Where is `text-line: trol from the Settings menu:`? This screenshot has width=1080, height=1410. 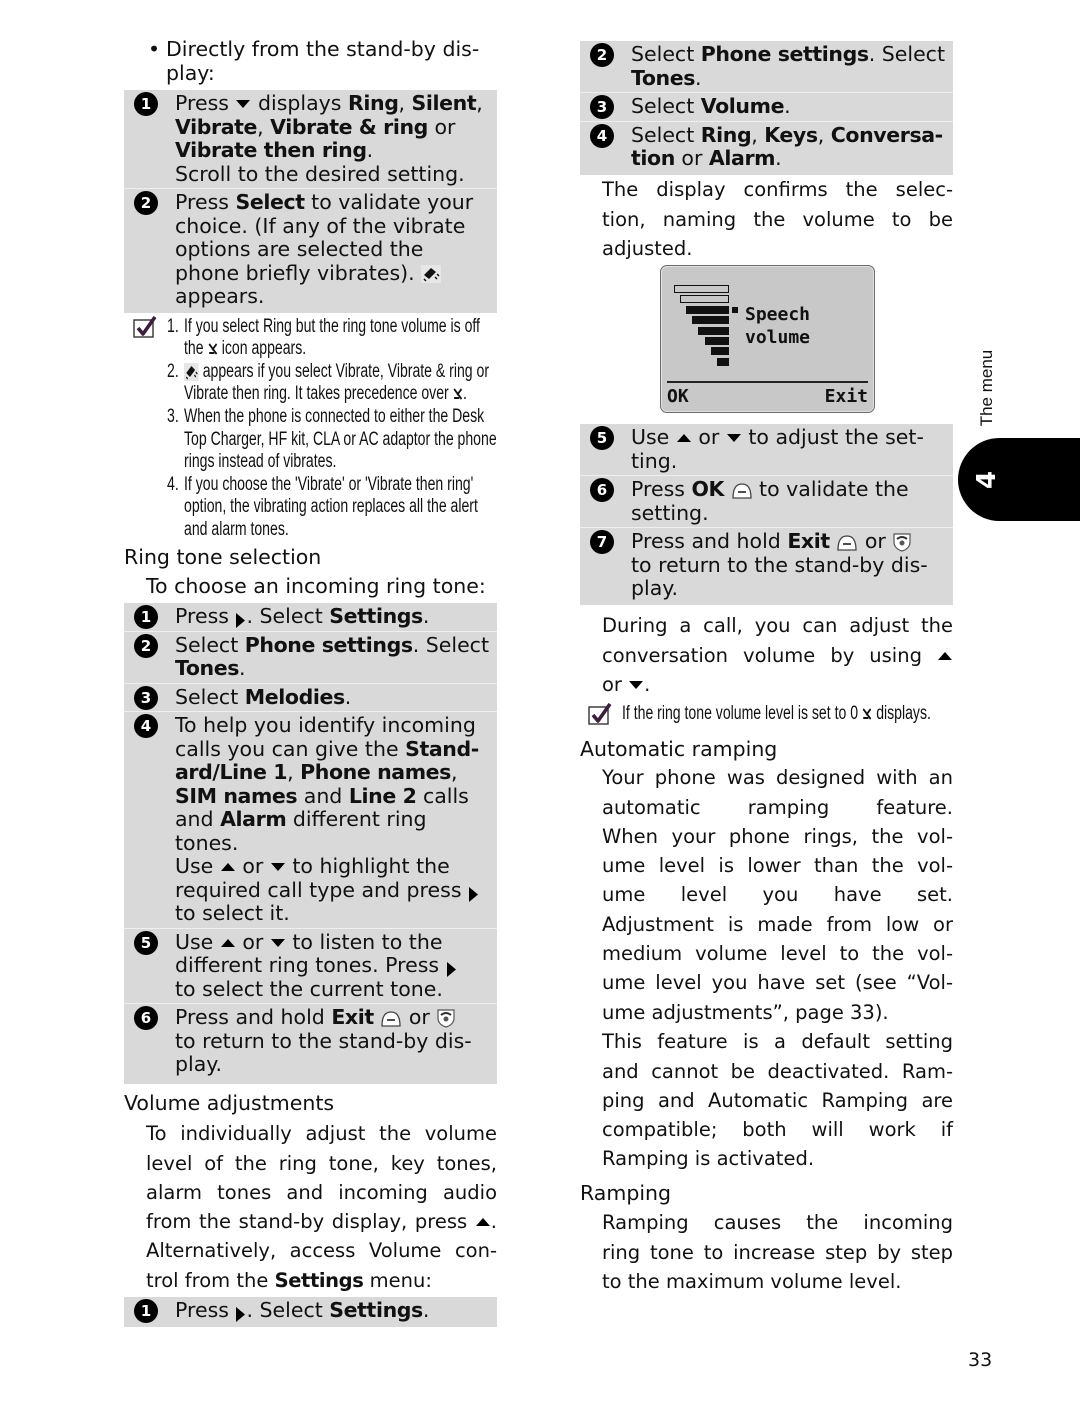 text-line: trol from the Settings menu: is located at coordinates (321, 1280).